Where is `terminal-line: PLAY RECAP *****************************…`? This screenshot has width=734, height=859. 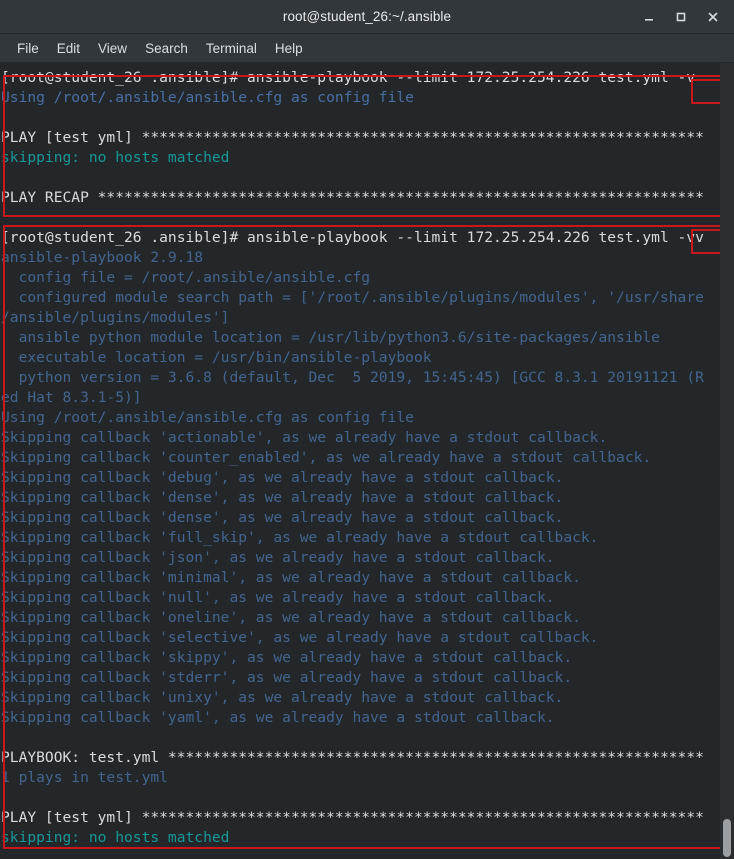
terminal-line: PLAY RECAP *****************************… is located at coordinates (352, 197).